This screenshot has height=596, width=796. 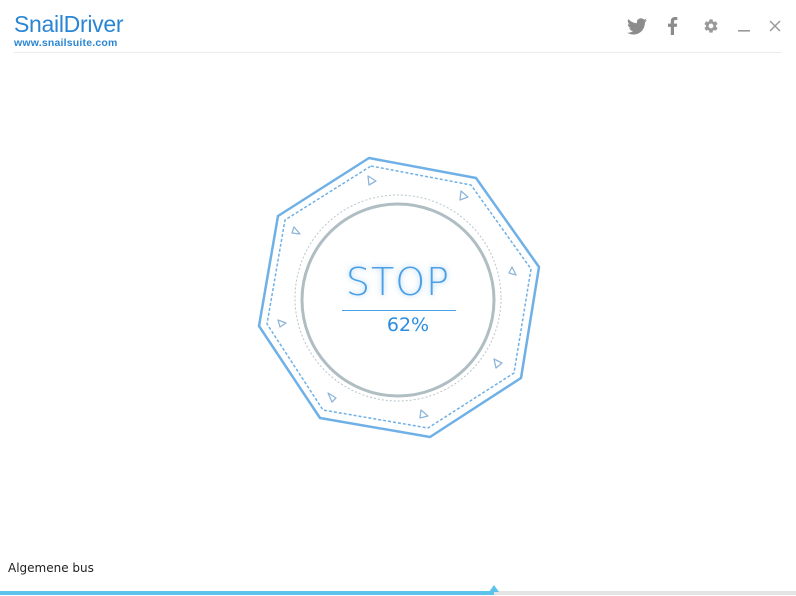 I want to click on current-scan-item: Algemene bus, so click(x=51, y=568).